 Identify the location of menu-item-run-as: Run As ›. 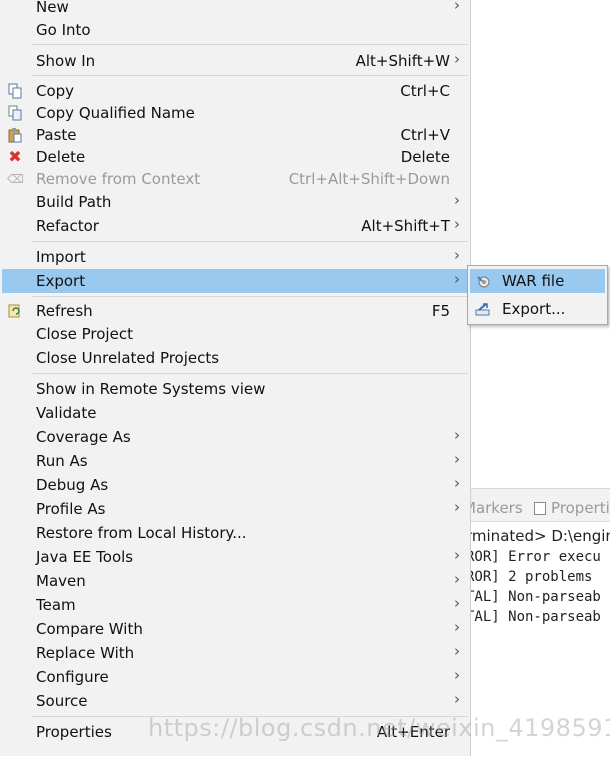
(235, 461).